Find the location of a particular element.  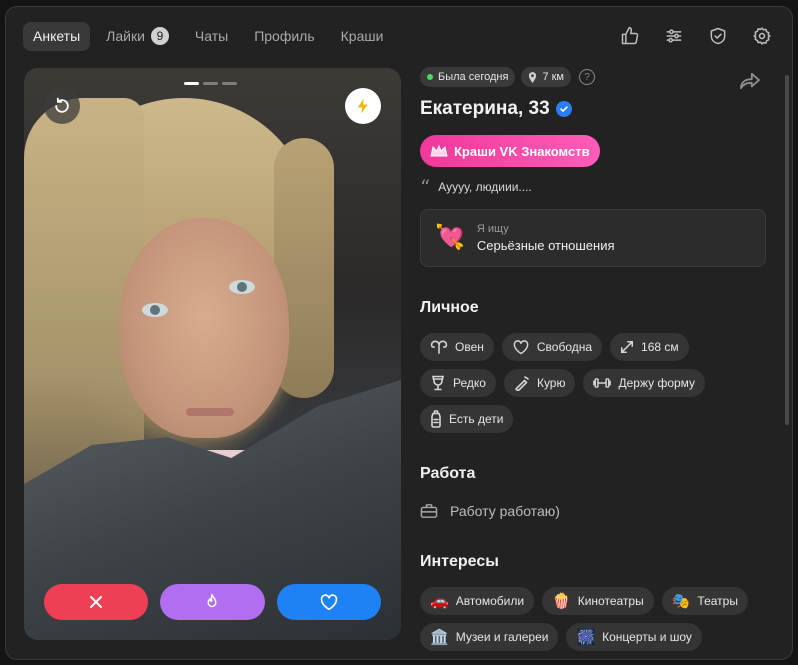

looking-for-card: 💘 Я ищу Серьёзные отношения is located at coordinates (593, 238).